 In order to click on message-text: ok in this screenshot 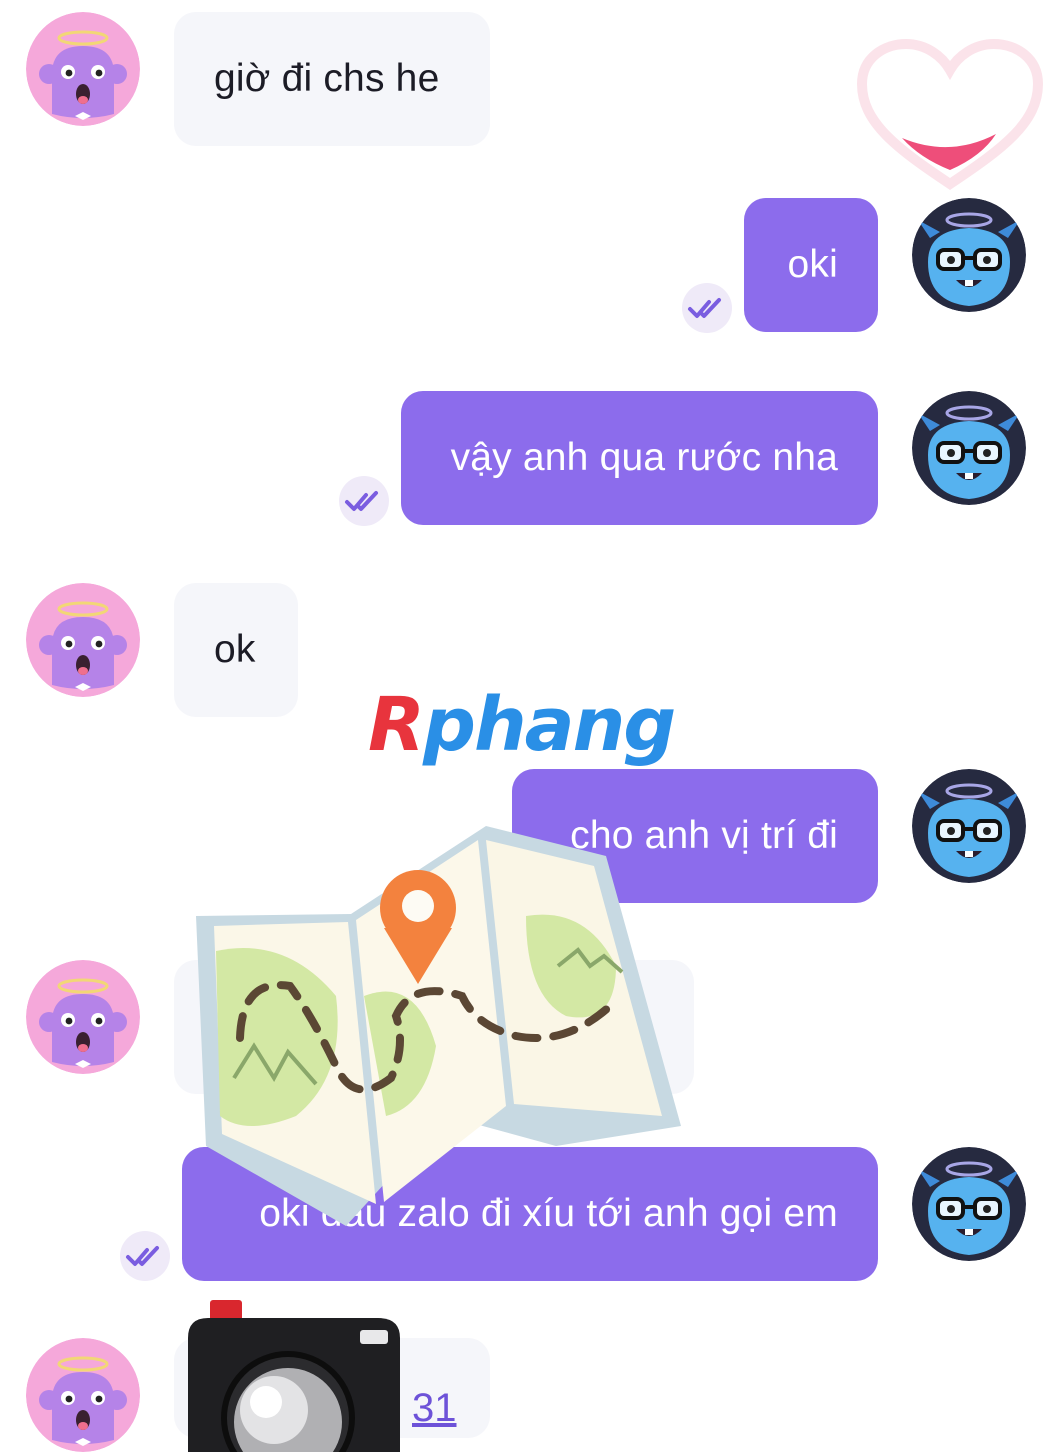, I will do `click(235, 649)`.